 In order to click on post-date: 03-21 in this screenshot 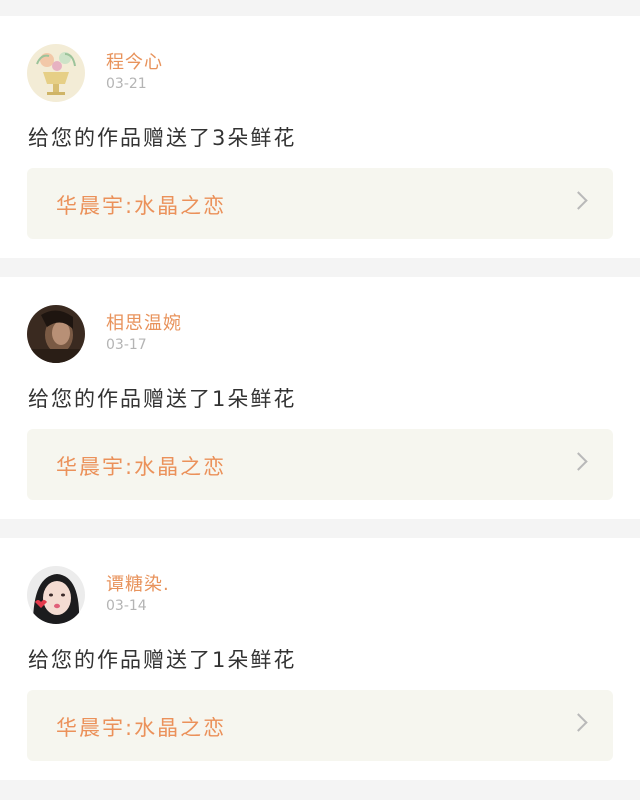, I will do `click(126, 84)`.